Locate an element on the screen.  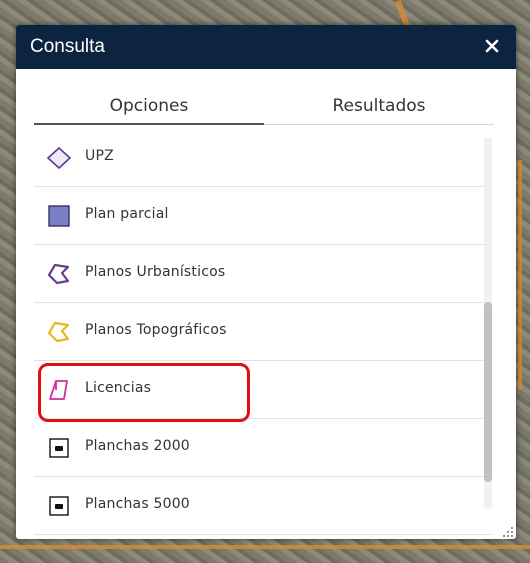
close-icon is located at coordinates (492, 46).